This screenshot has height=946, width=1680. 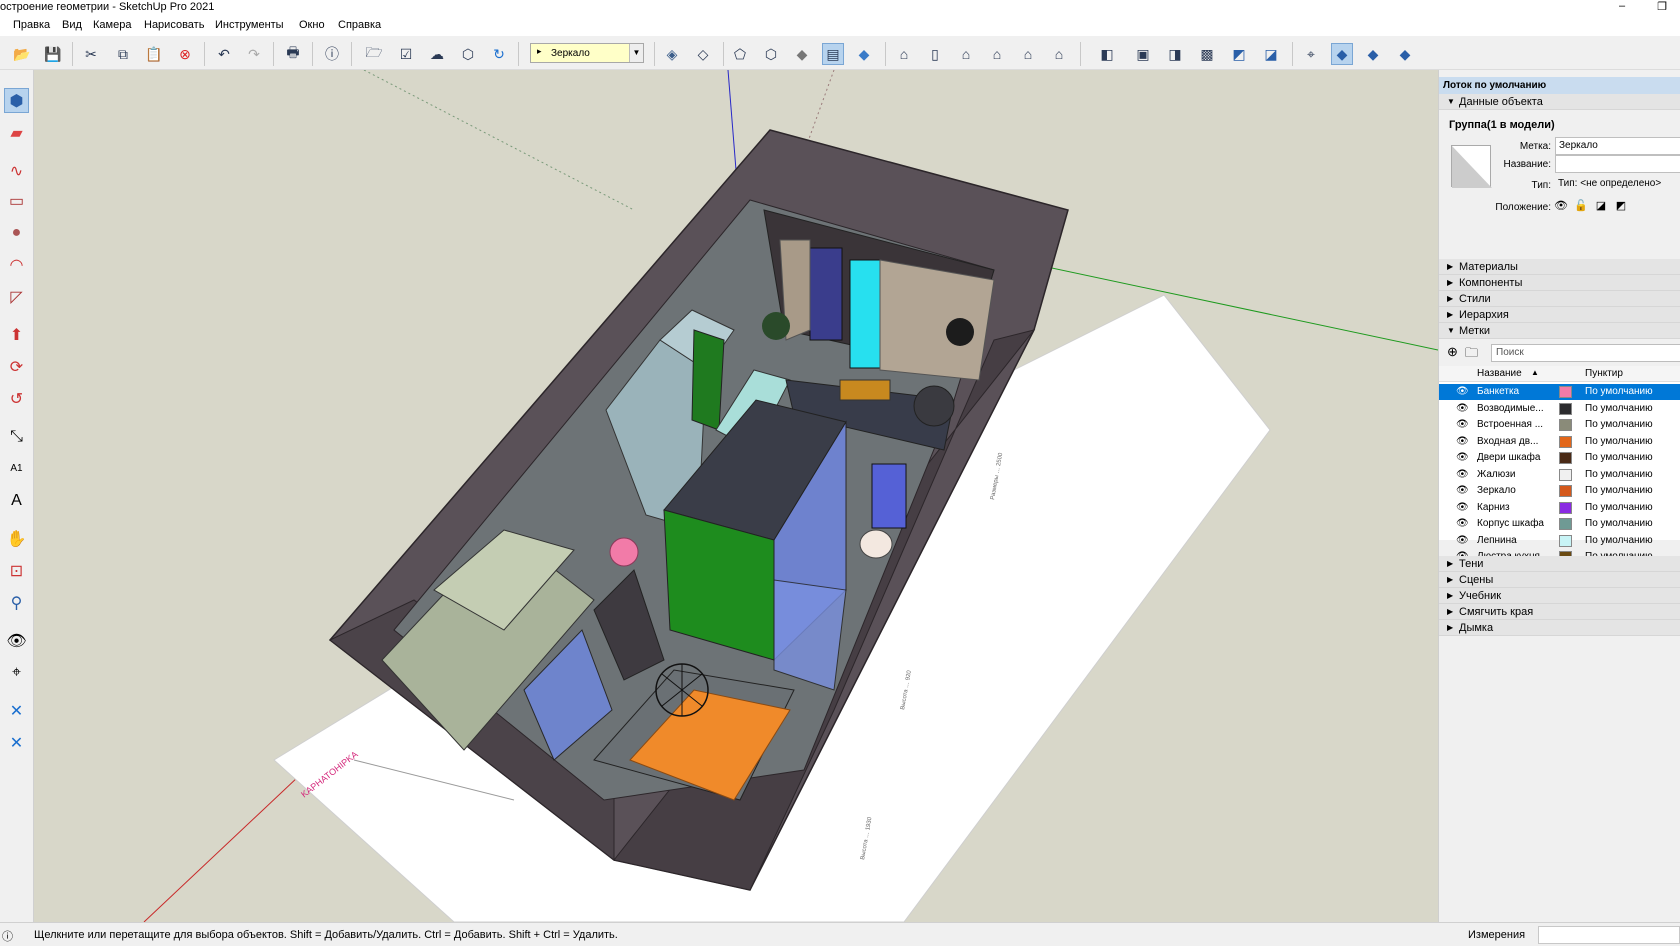 I want to click on model-info-icon: ⓘ, so click(x=332, y=54).